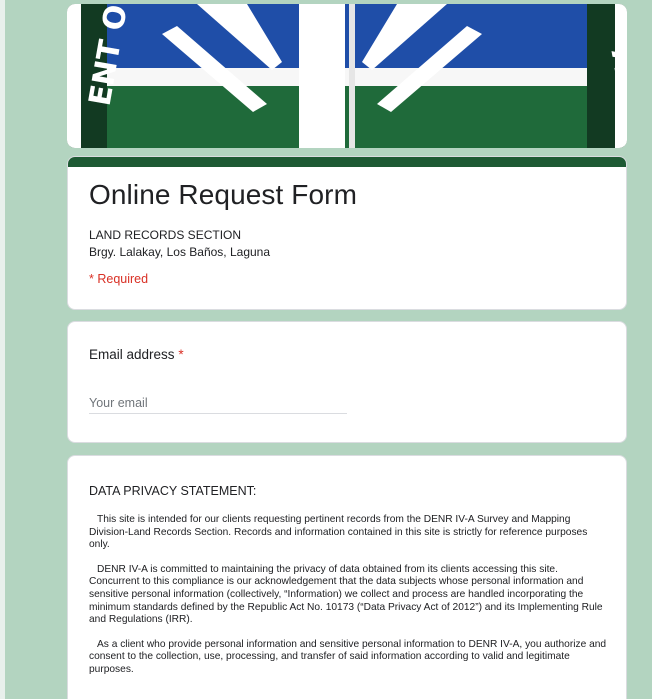 This screenshot has width=652, height=699. Describe the element at coordinates (223, 194) in the screenshot. I see `form-title: Online Request Form` at that location.